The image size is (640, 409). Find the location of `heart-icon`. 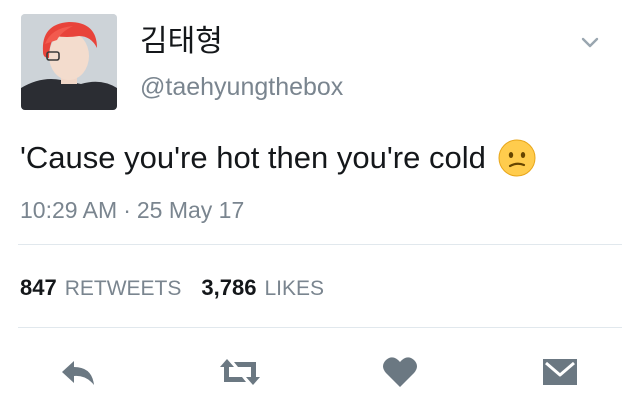

heart-icon is located at coordinates (400, 372).